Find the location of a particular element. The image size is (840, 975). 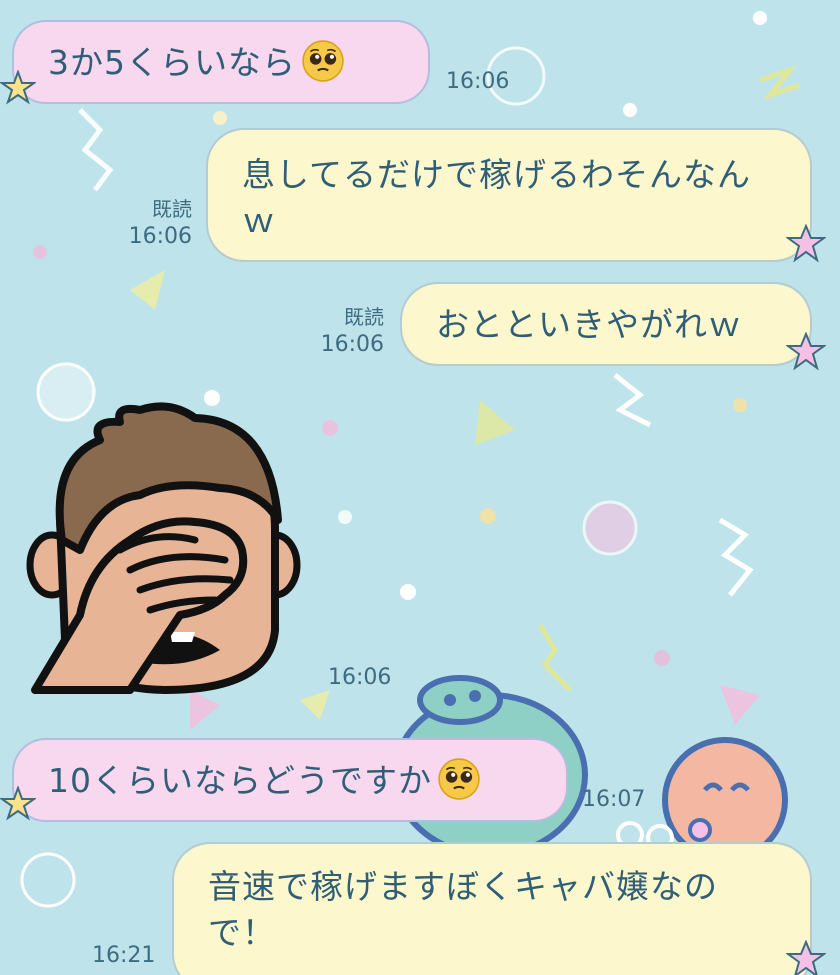

message-text: 10くらいならどうですか is located at coordinates (240, 780).